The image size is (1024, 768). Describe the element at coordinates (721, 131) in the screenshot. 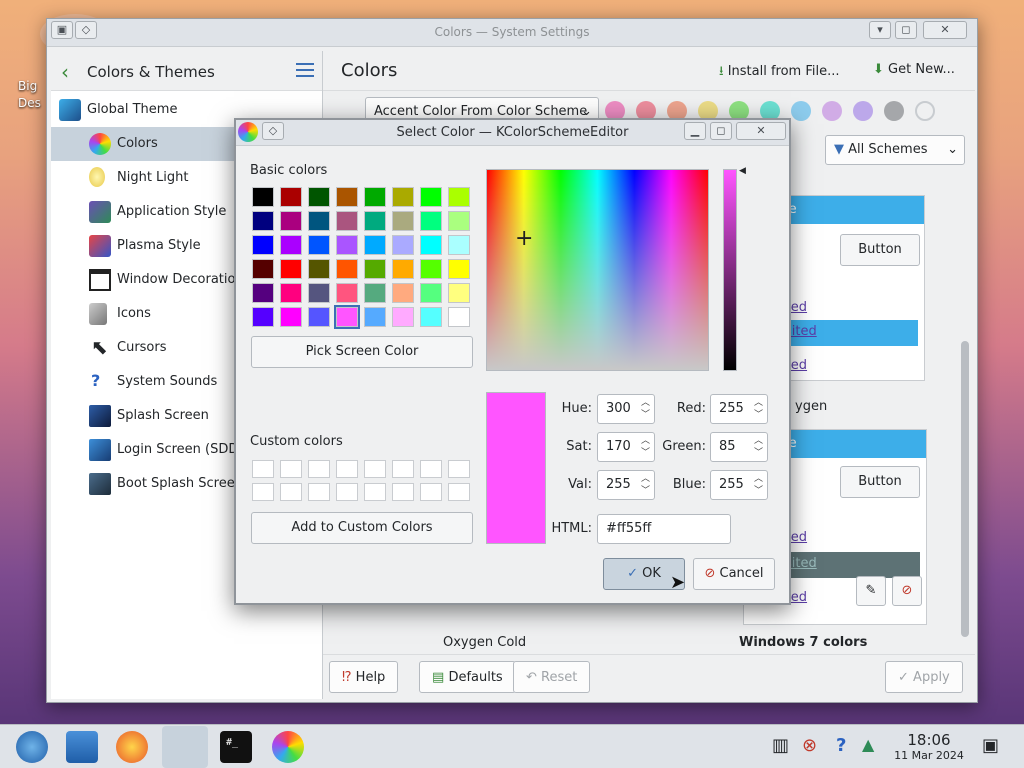

I see `dialog-maximize-button: ◻` at that location.